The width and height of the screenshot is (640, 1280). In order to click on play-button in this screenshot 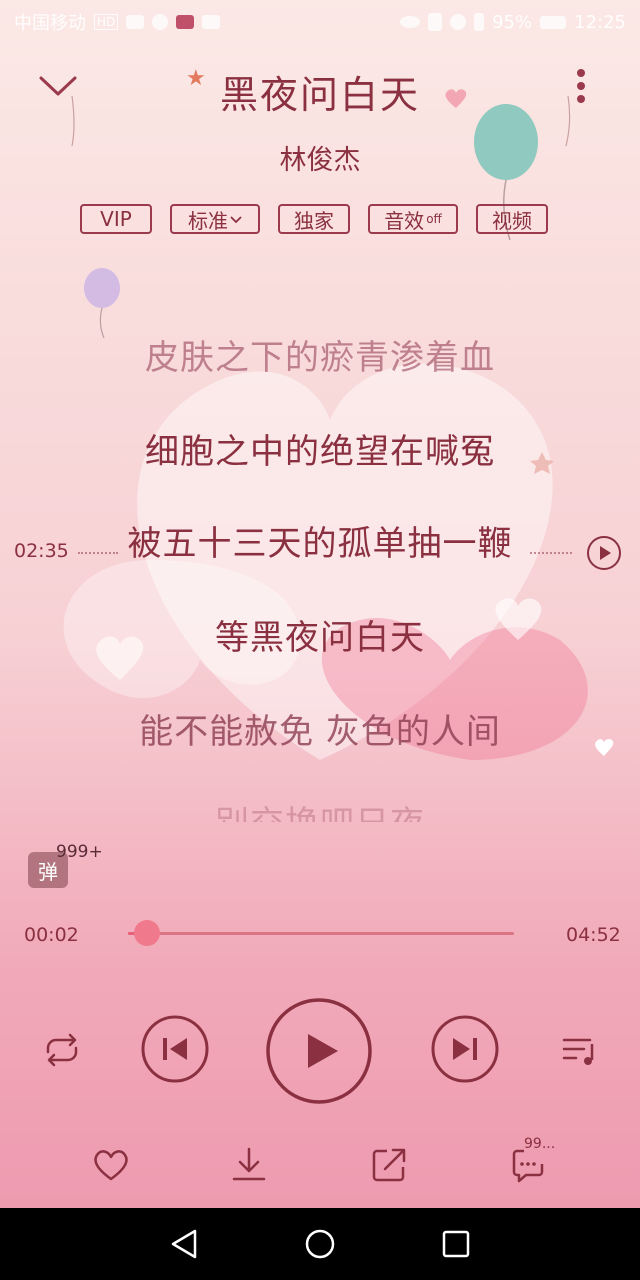, I will do `click(319, 1051)`.